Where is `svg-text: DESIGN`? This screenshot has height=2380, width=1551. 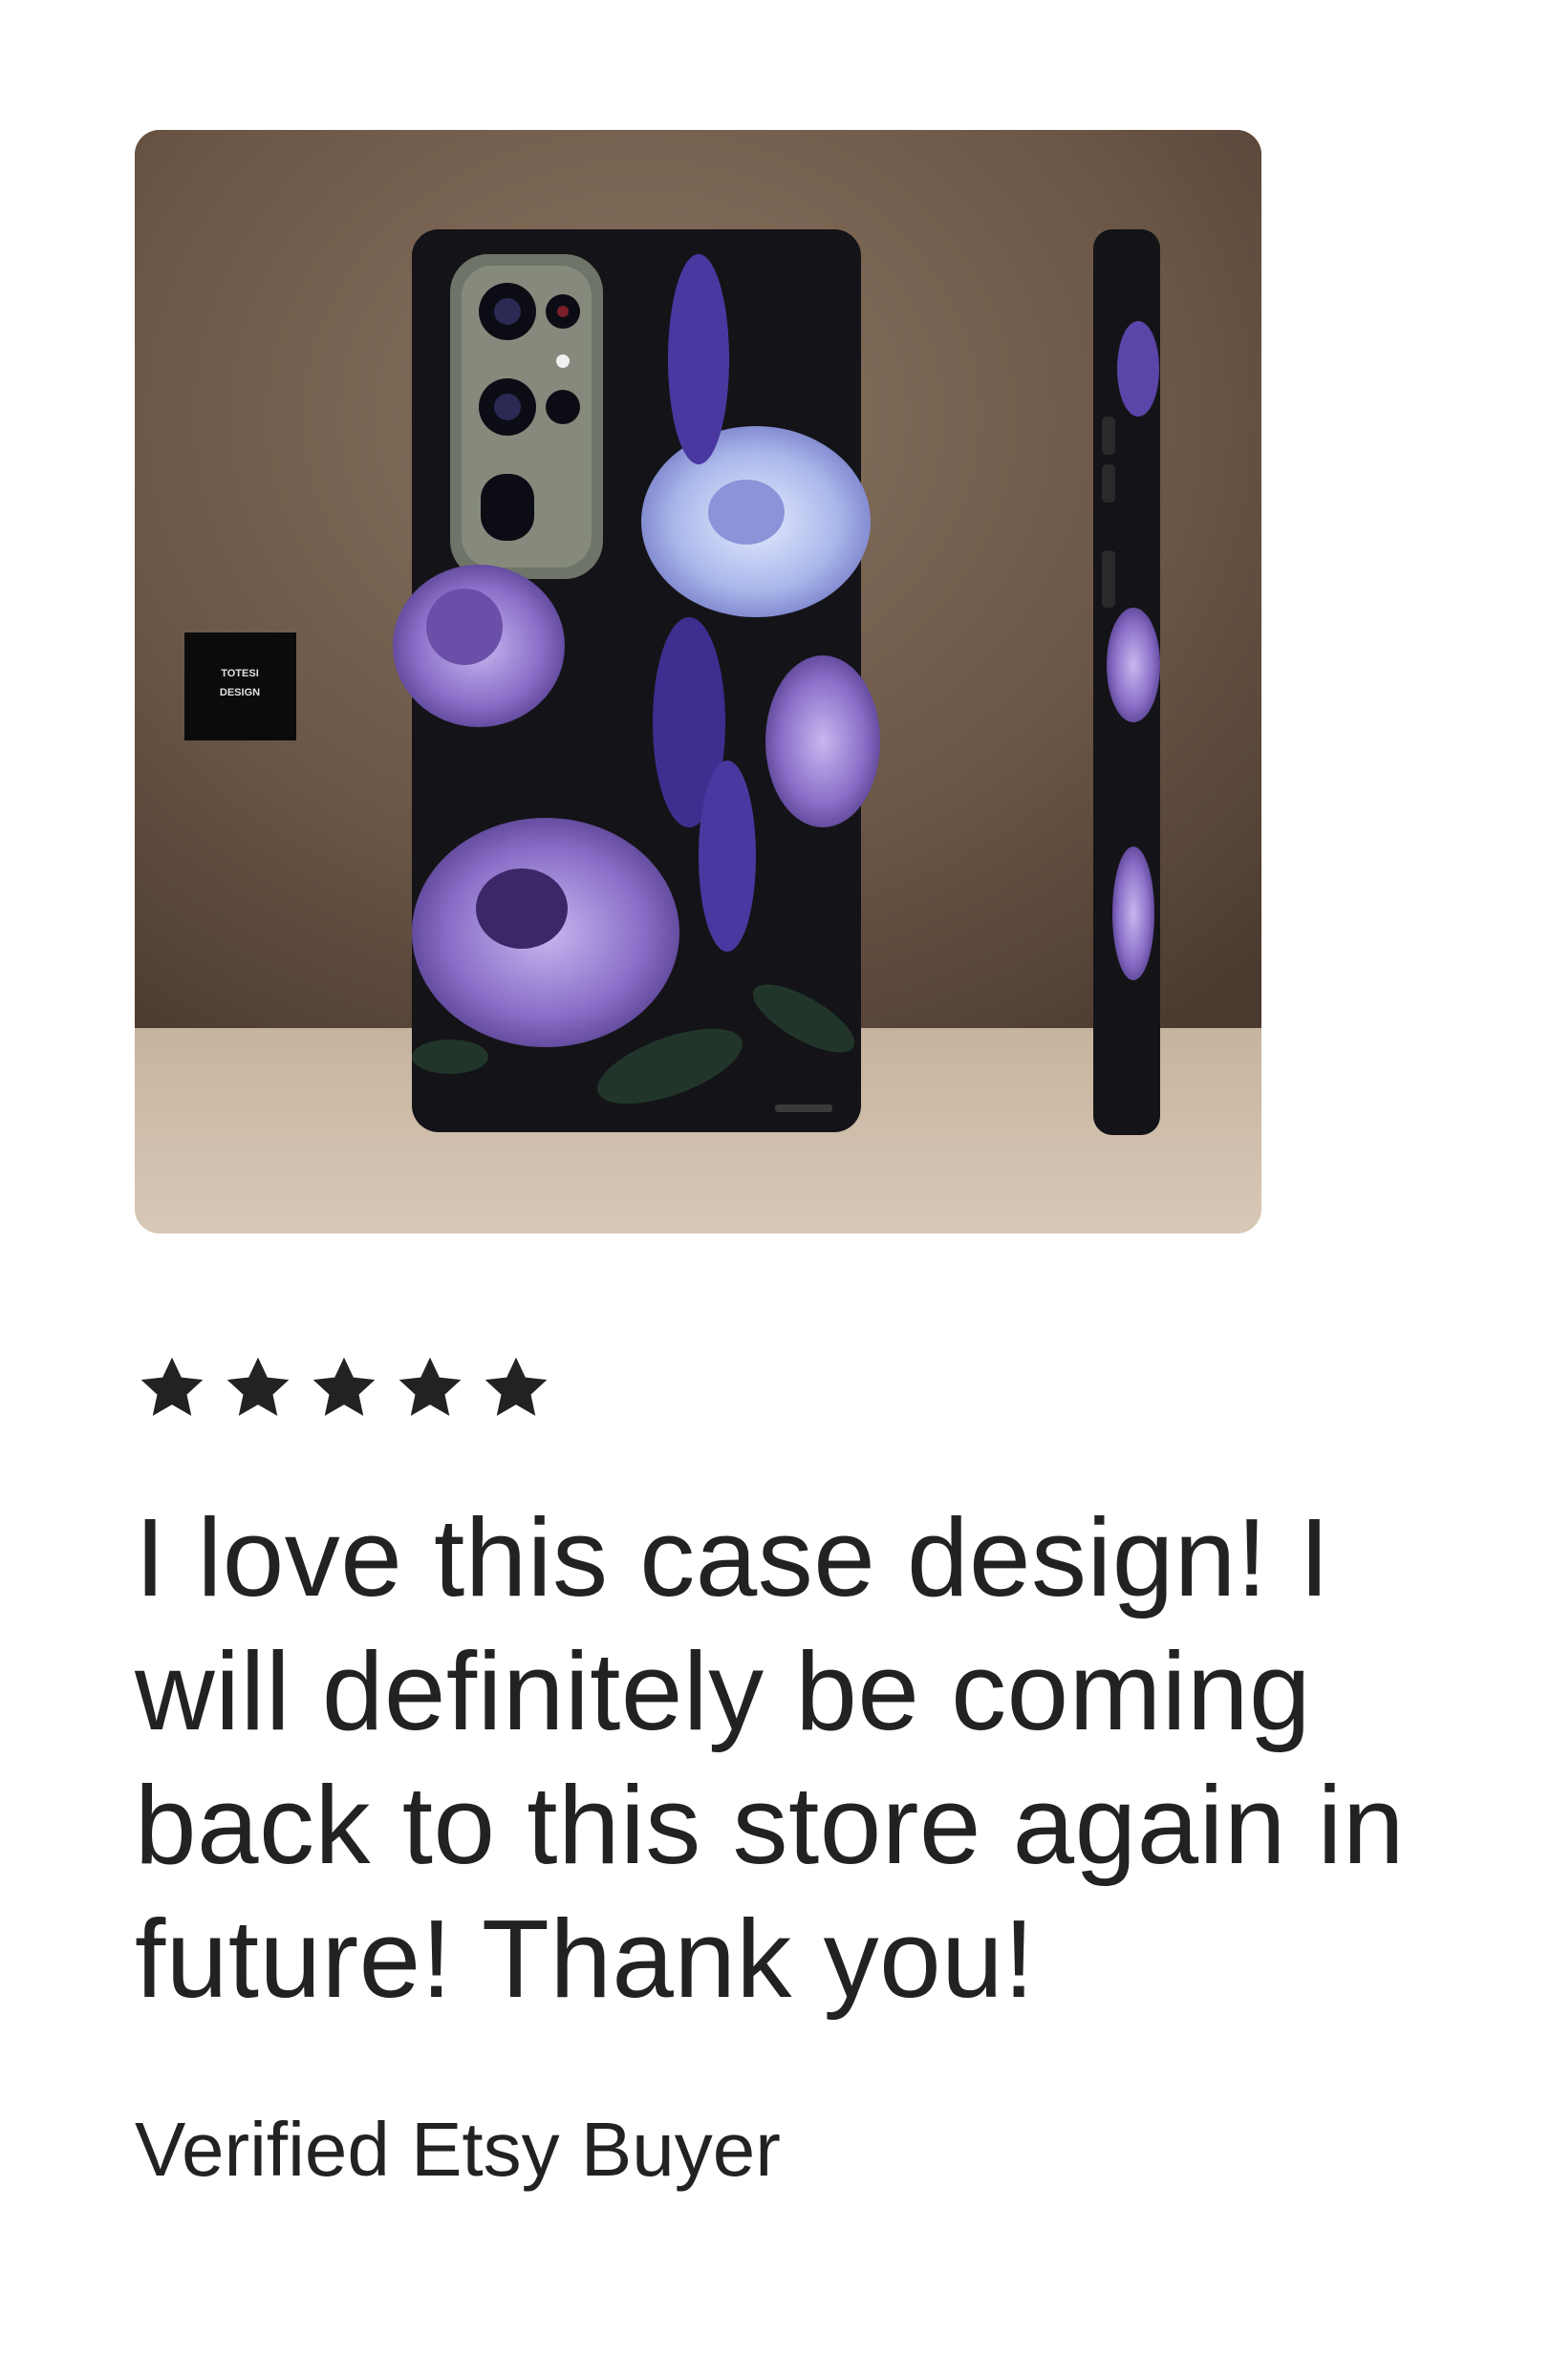
svg-text: DESIGN is located at coordinates (240, 692).